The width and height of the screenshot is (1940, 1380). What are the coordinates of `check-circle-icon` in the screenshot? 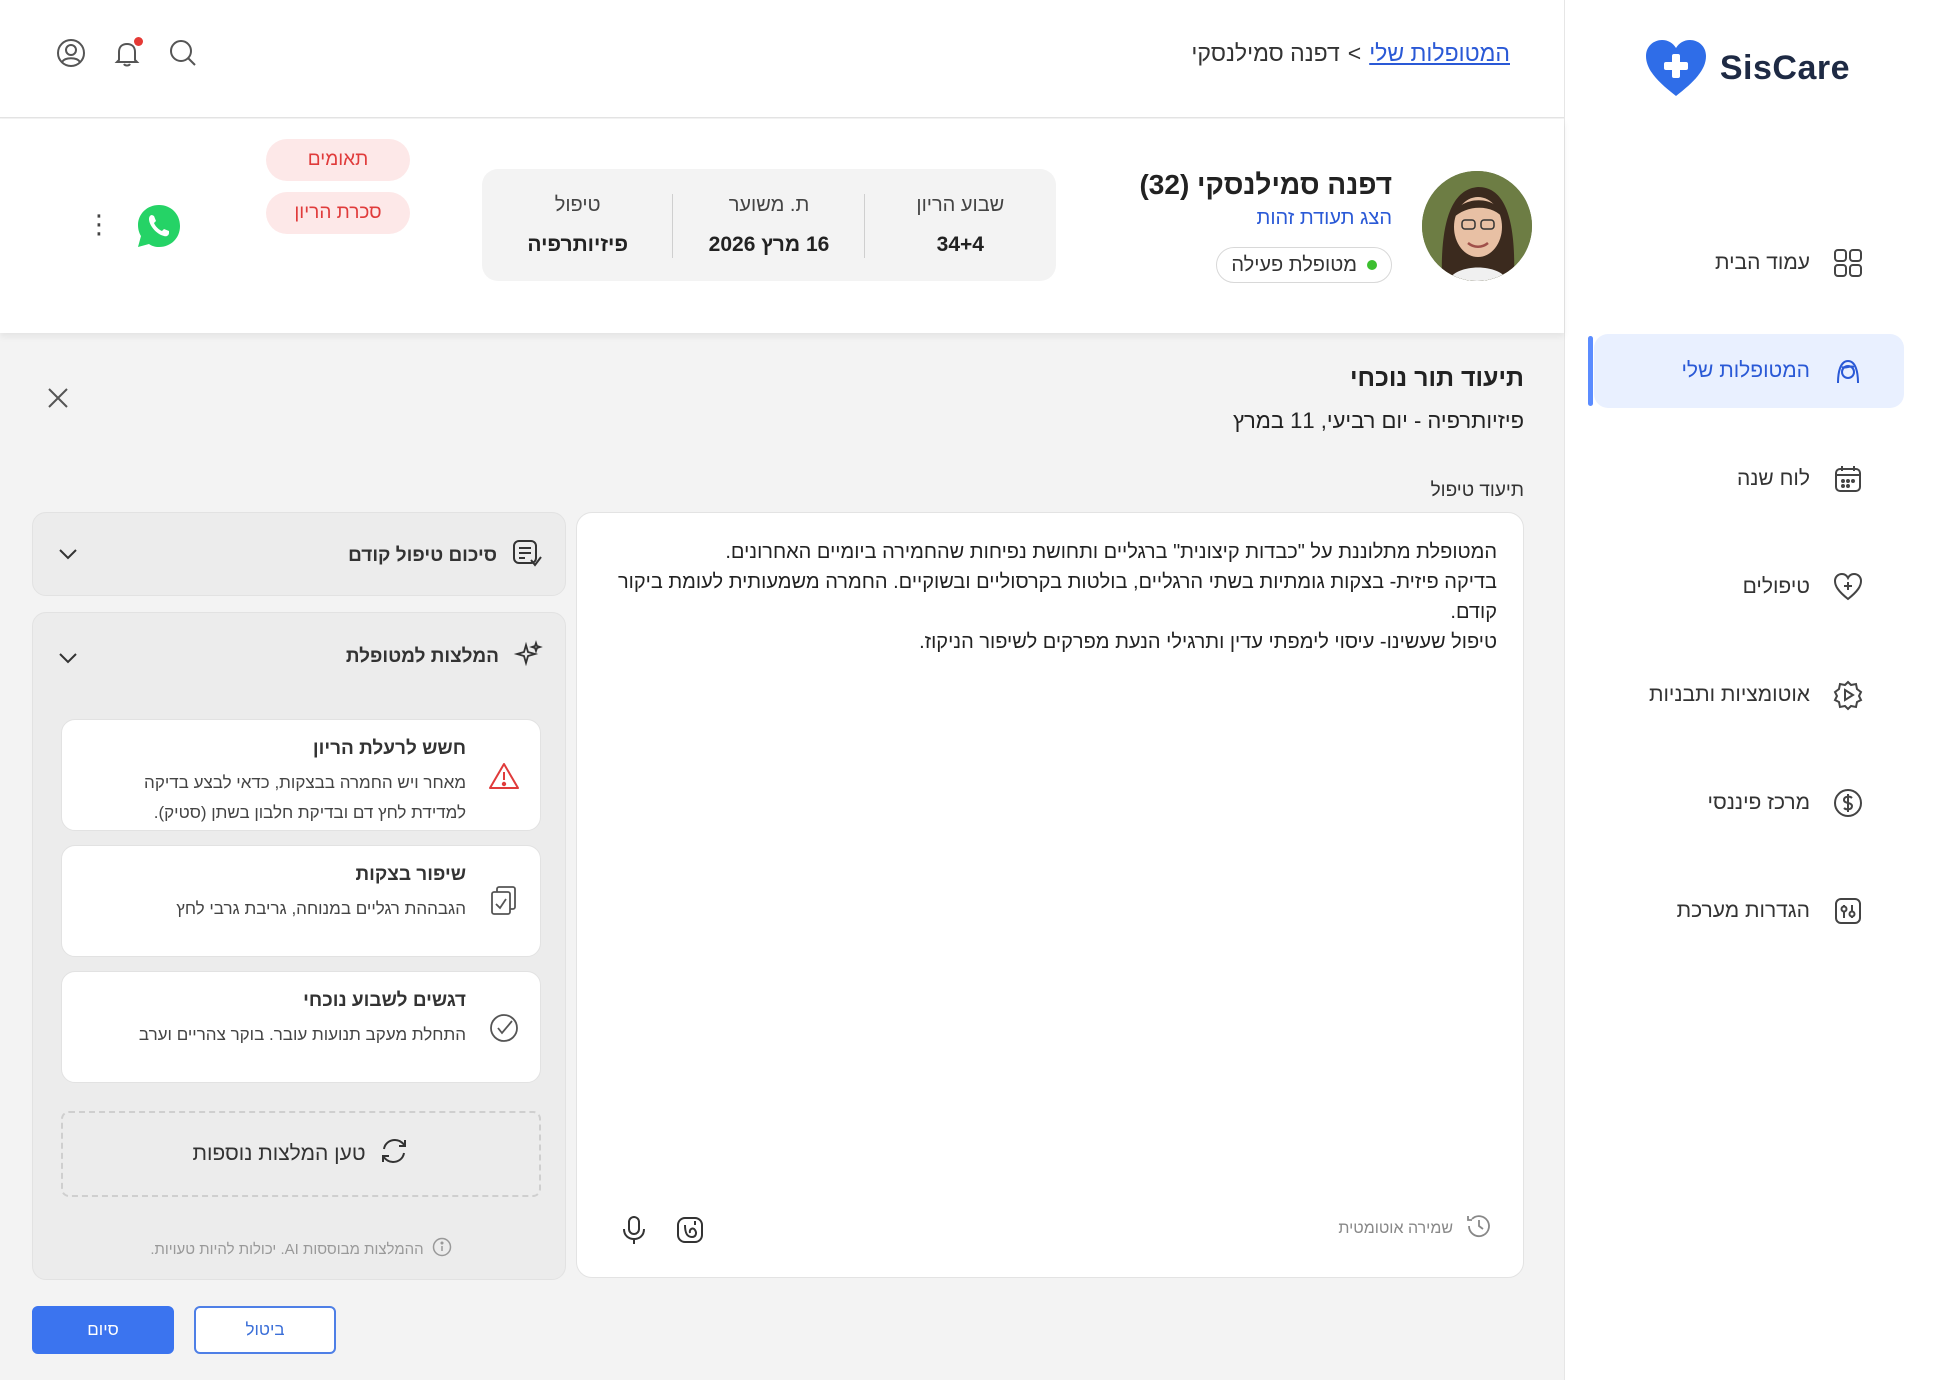 It's located at (504, 1028).